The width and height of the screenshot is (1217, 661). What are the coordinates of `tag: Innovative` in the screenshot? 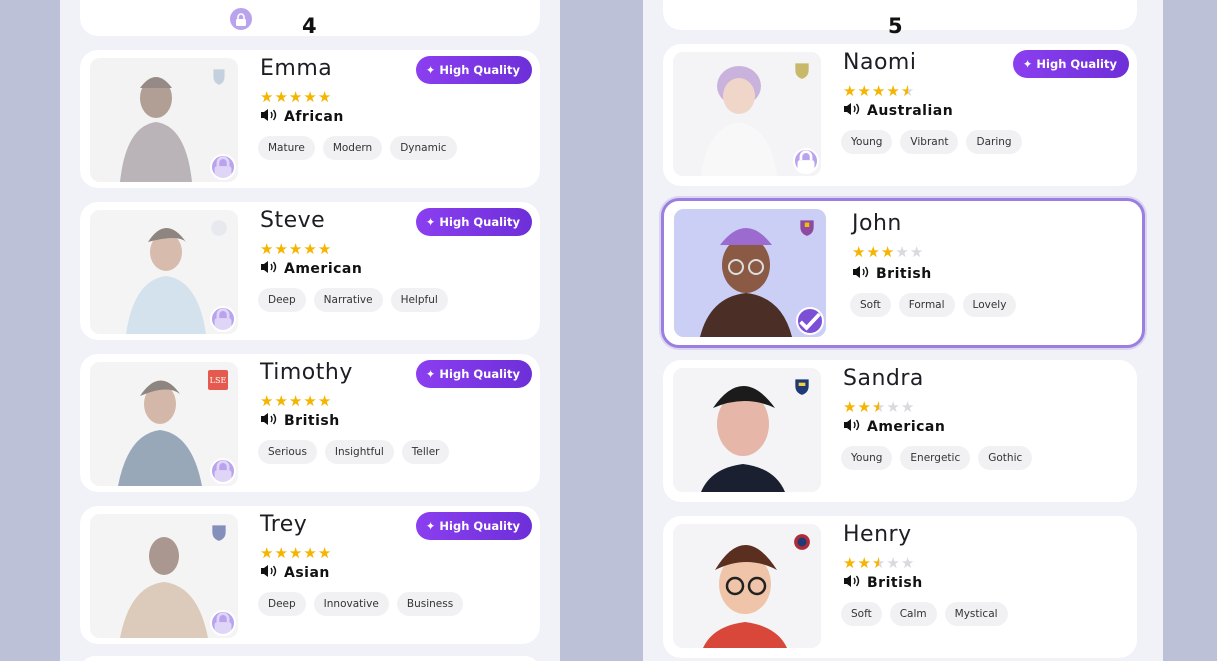 It's located at (351, 604).